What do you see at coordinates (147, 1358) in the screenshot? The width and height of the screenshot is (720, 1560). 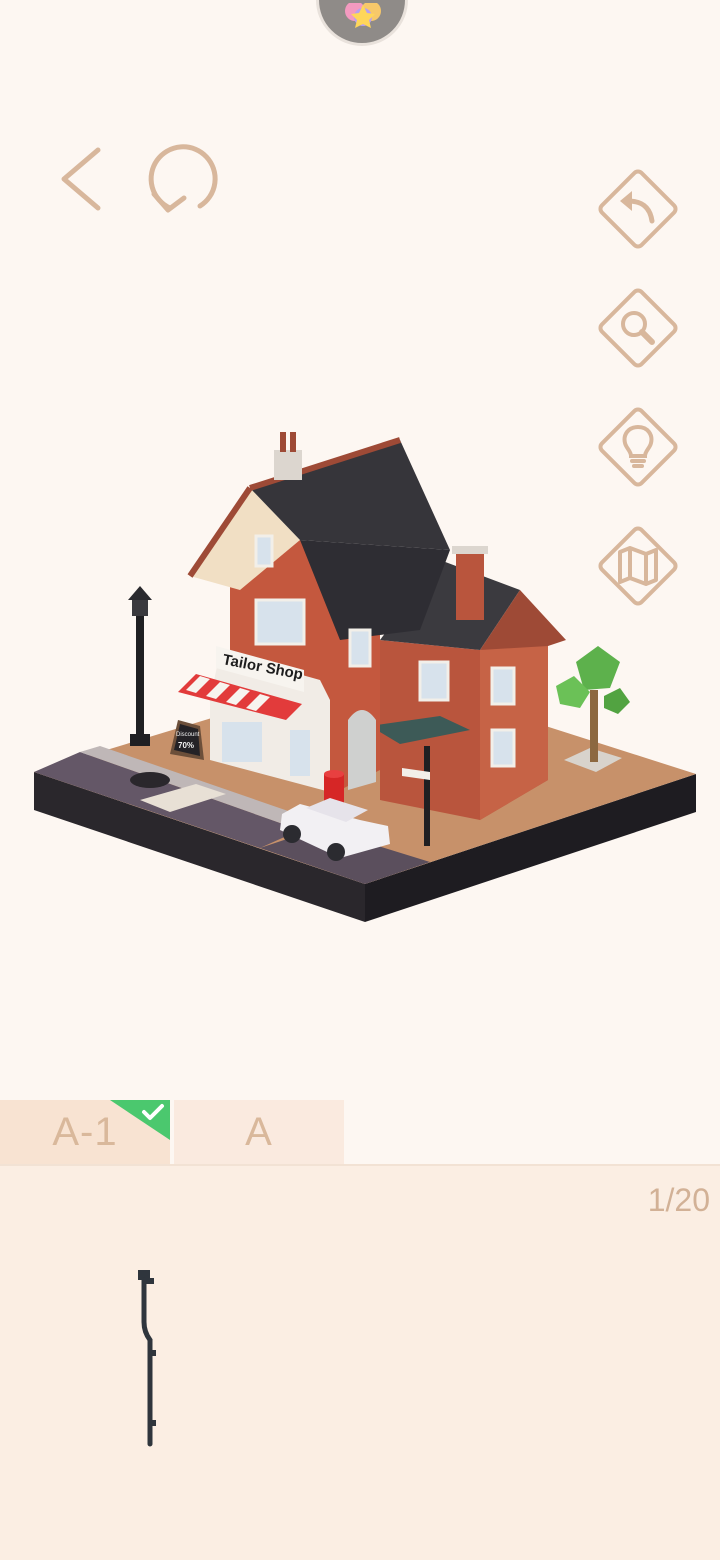 I see `lamp-post-piece-icon` at bounding box center [147, 1358].